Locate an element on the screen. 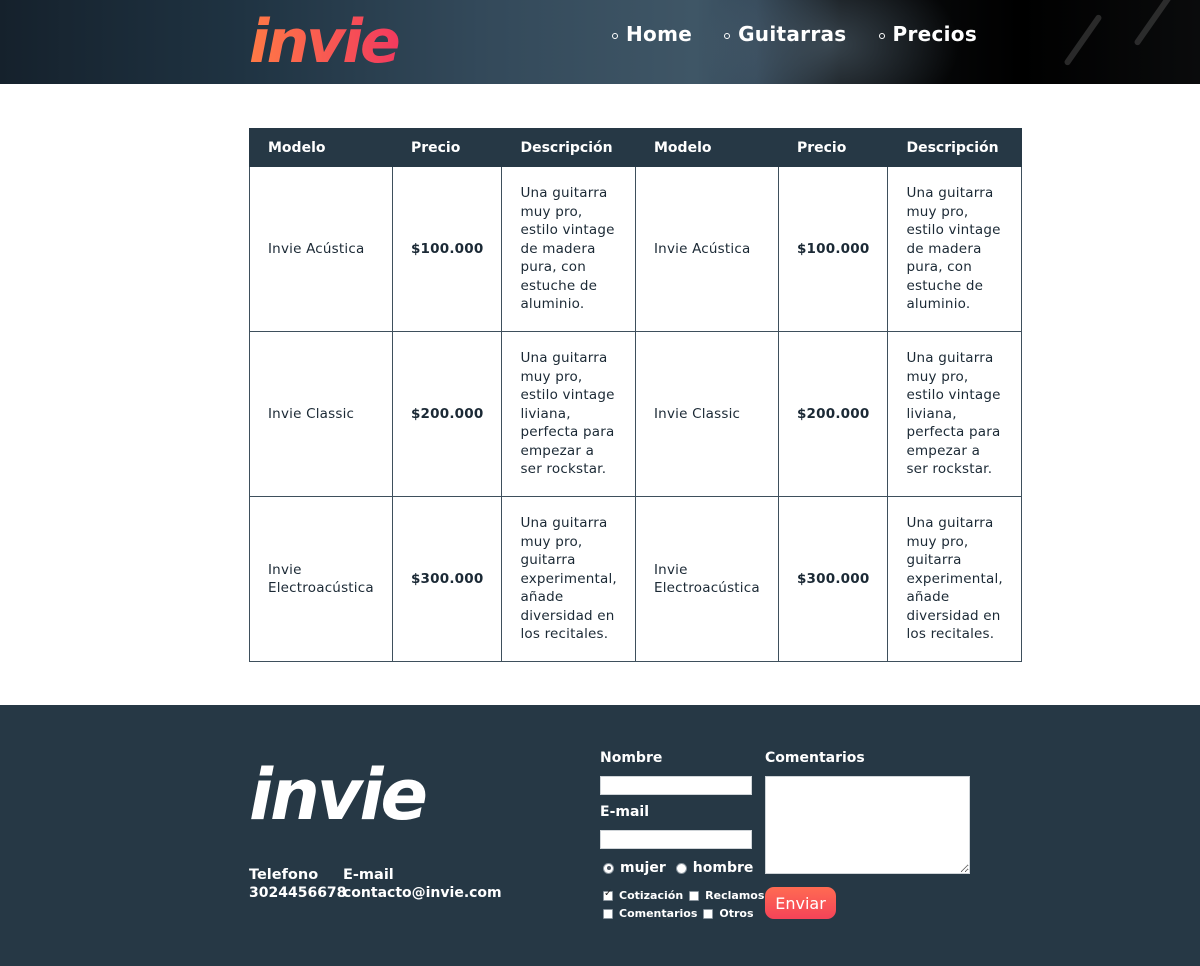 The width and height of the screenshot is (1200, 966). checkbox-row-2: Comentarios Otros is located at coordinates (681, 913).